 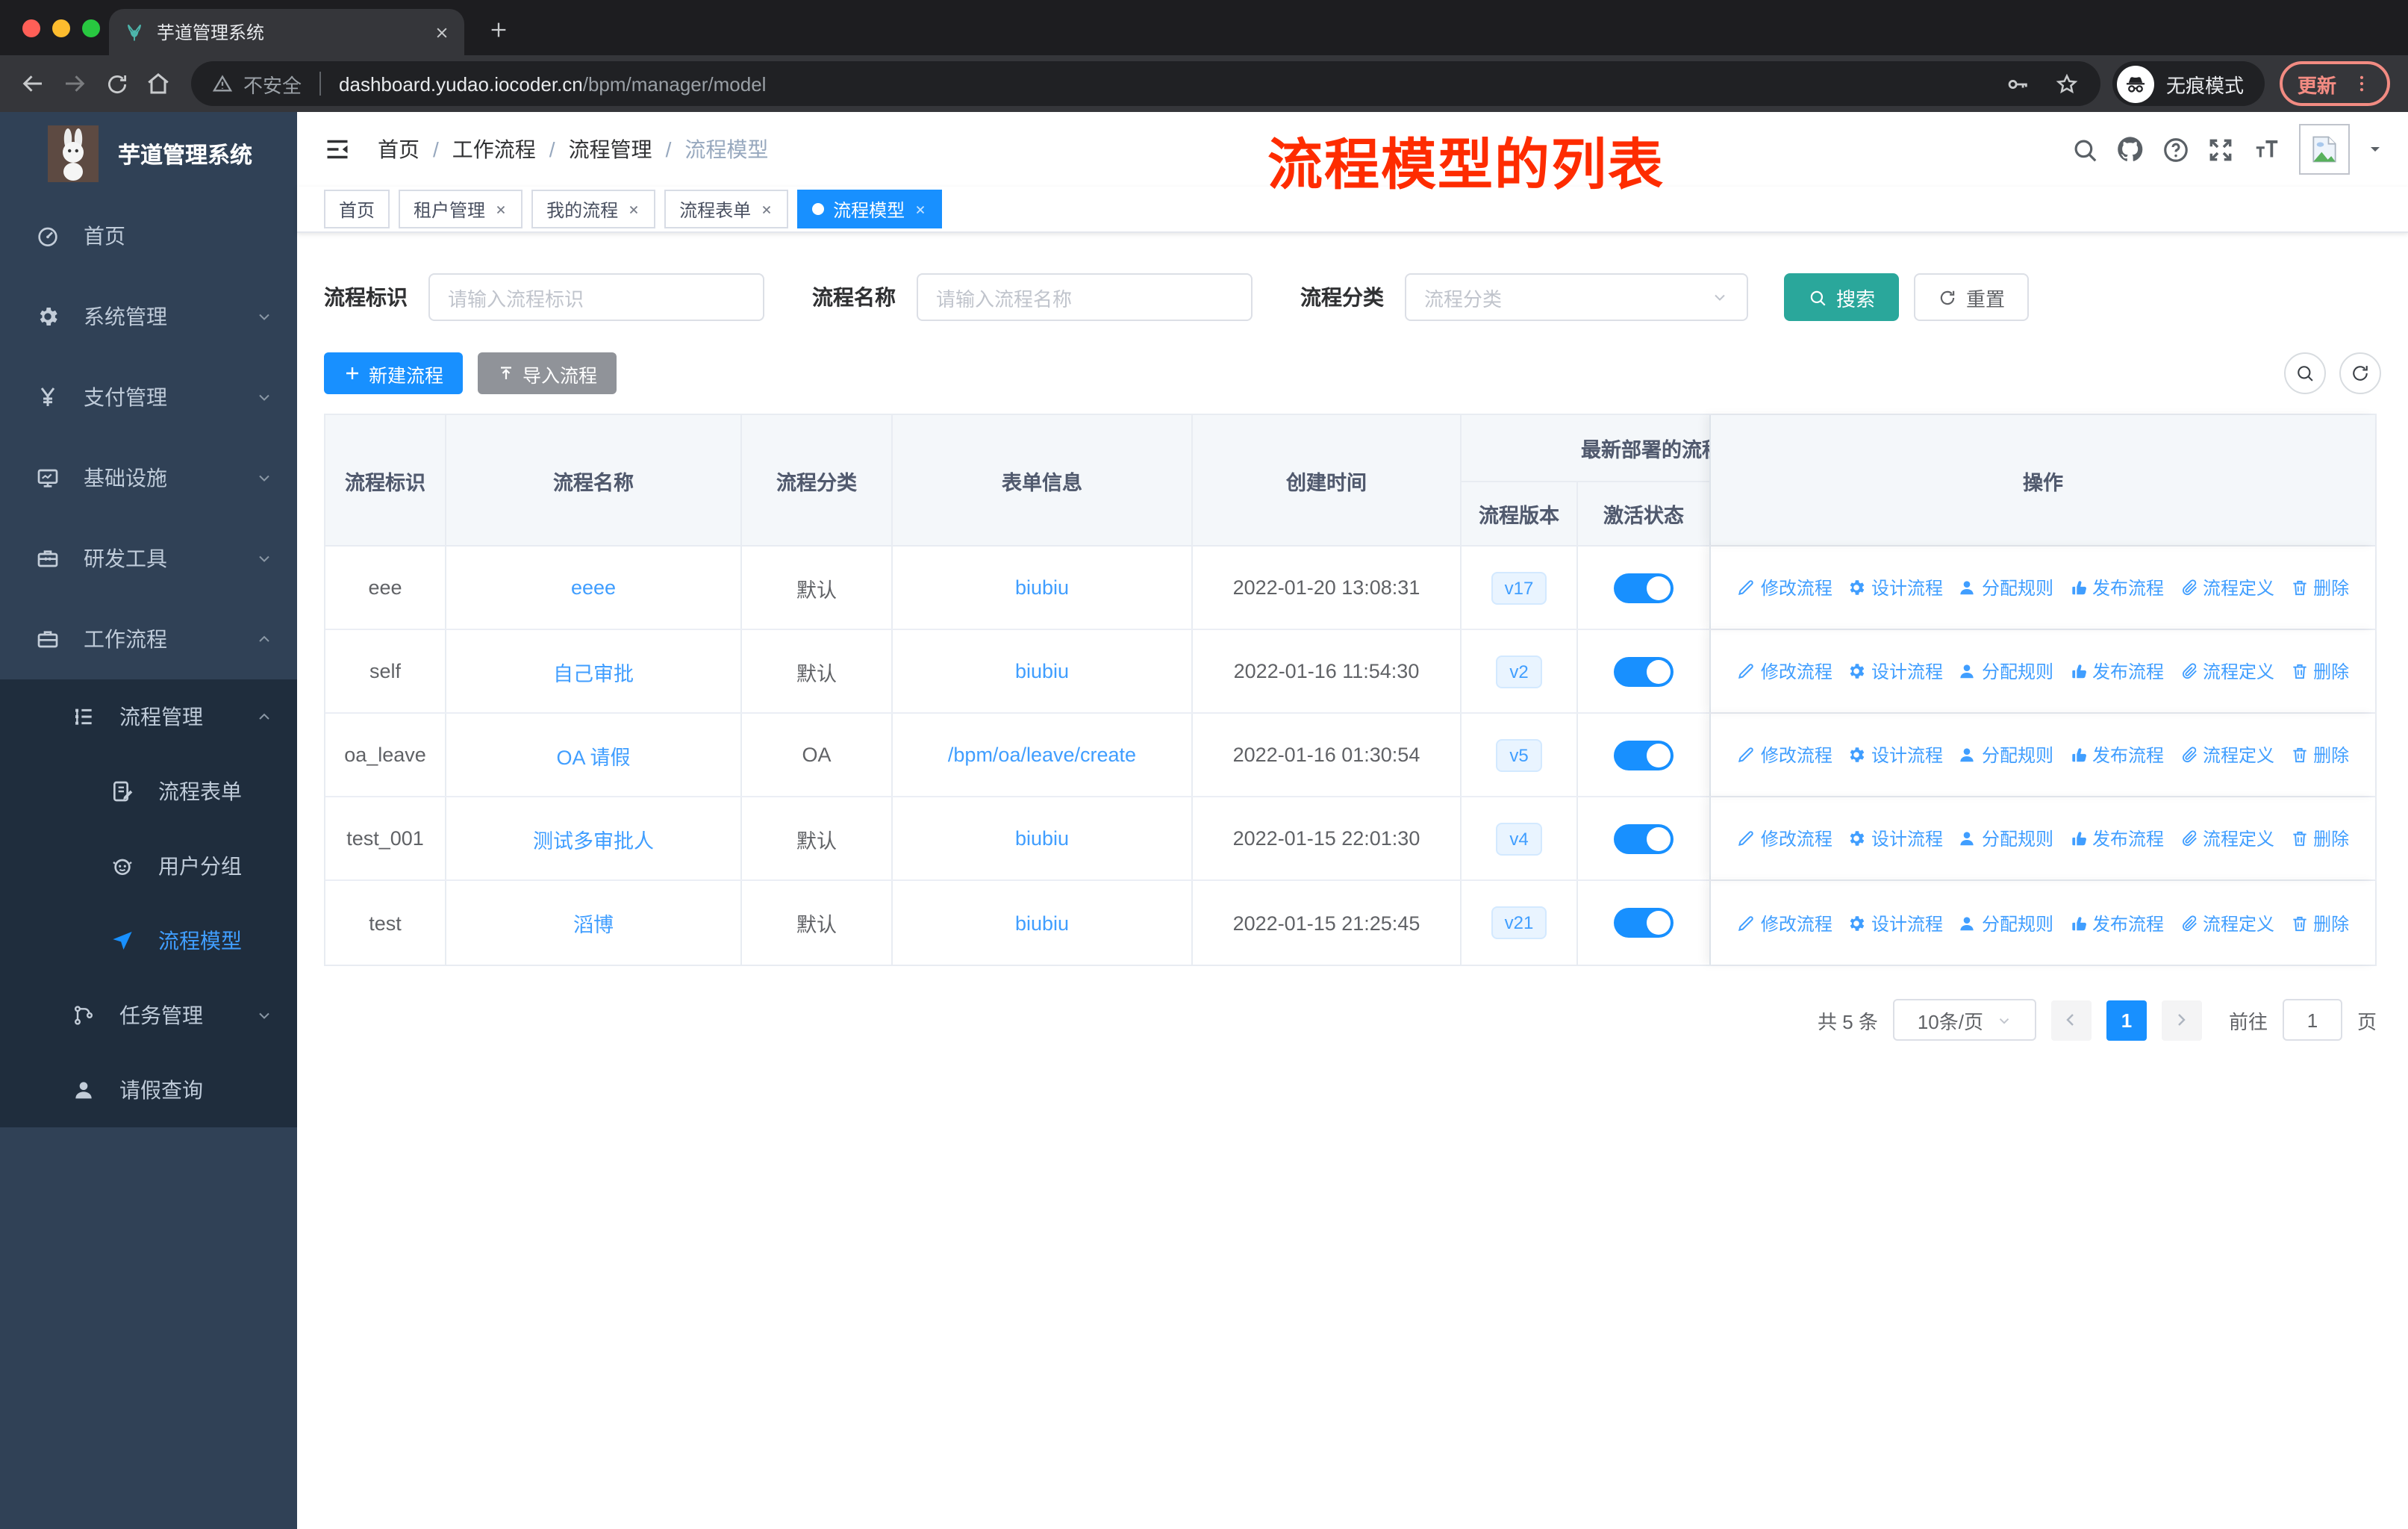 What do you see at coordinates (398, 149) in the screenshot?
I see `breadcrumb-item: 首页` at bounding box center [398, 149].